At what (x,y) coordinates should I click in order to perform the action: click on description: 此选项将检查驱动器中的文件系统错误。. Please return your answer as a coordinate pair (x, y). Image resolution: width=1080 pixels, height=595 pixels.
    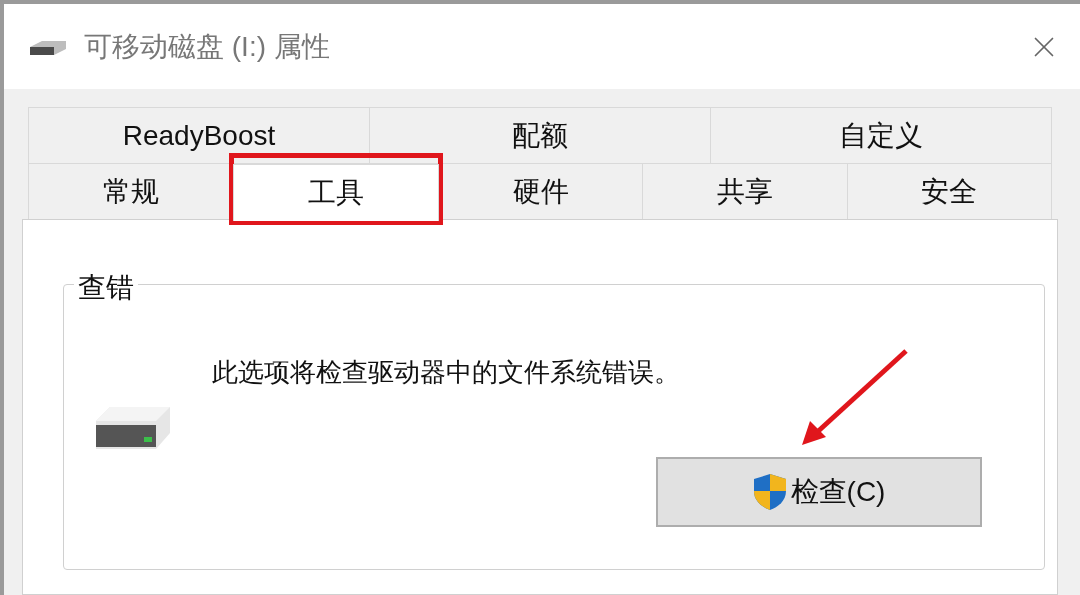
    Looking at the image, I should click on (446, 372).